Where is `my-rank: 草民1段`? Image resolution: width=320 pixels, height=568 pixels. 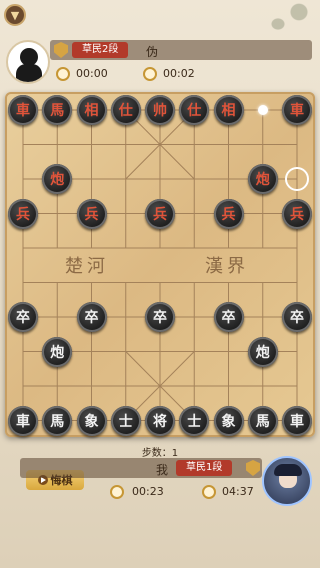
my-rank: 草民1段 is located at coordinates (204, 468).